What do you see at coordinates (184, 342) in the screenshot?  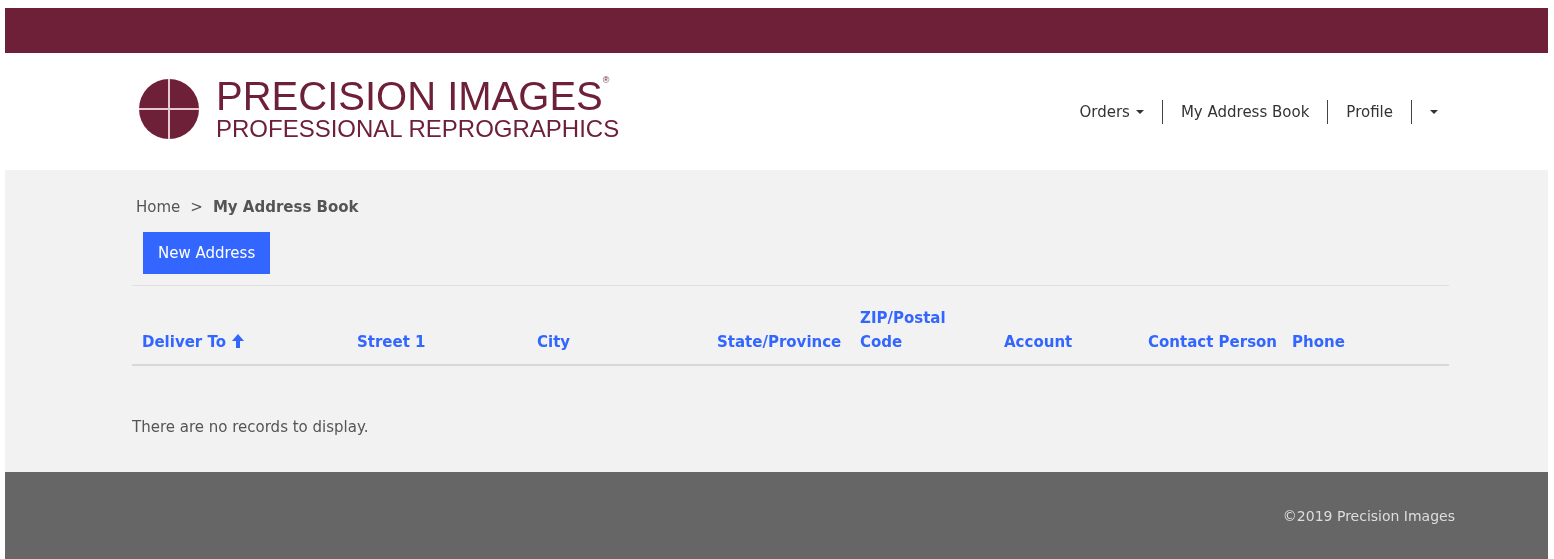 I see `column-header: Deliver To` at bounding box center [184, 342].